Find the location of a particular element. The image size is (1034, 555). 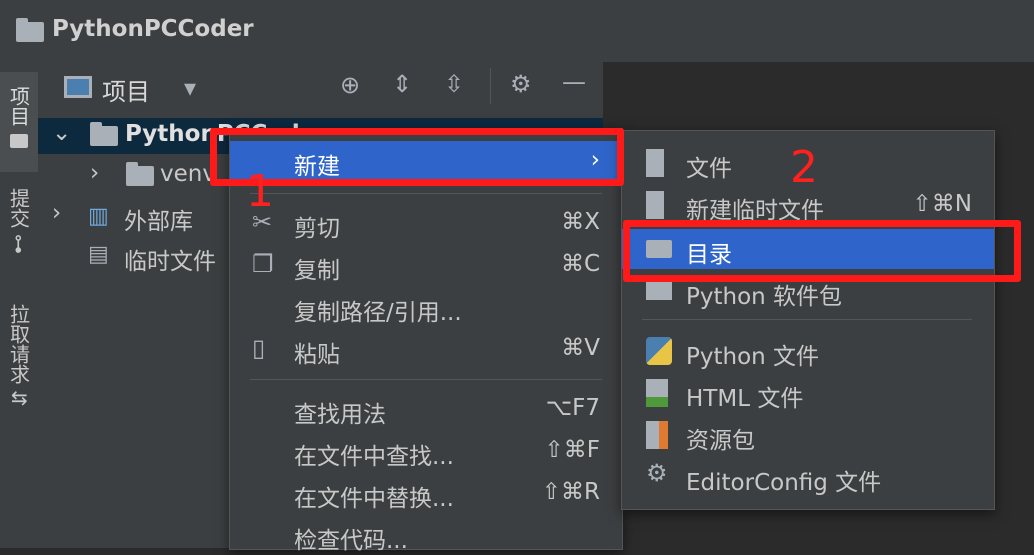

submenu-item-label: Python 软件包 is located at coordinates (764, 297).